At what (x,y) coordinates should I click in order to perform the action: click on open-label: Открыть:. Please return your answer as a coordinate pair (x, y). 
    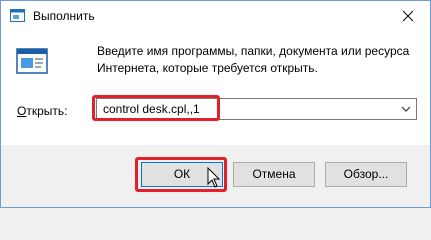
    Looking at the image, I should click on (42, 111).